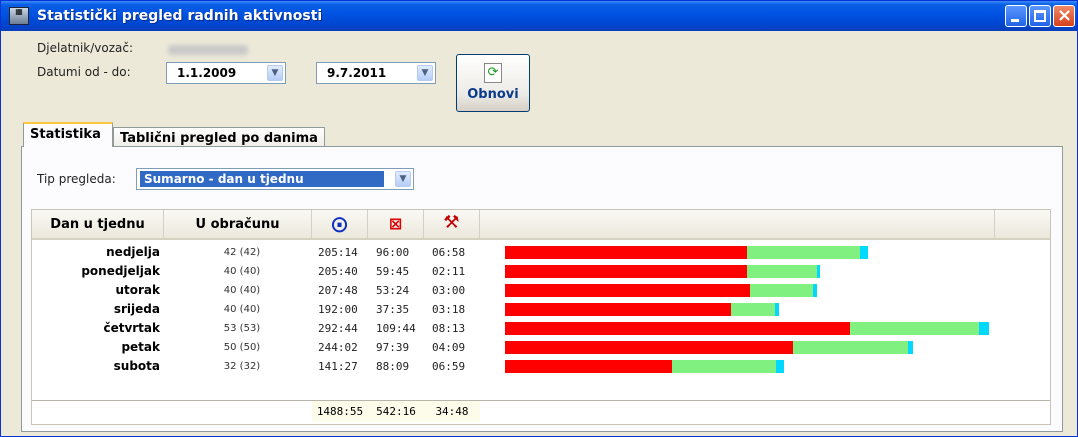  Describe the element at coordinates (140, 347) in the screenshot. I see `row-day: petak` at that location.